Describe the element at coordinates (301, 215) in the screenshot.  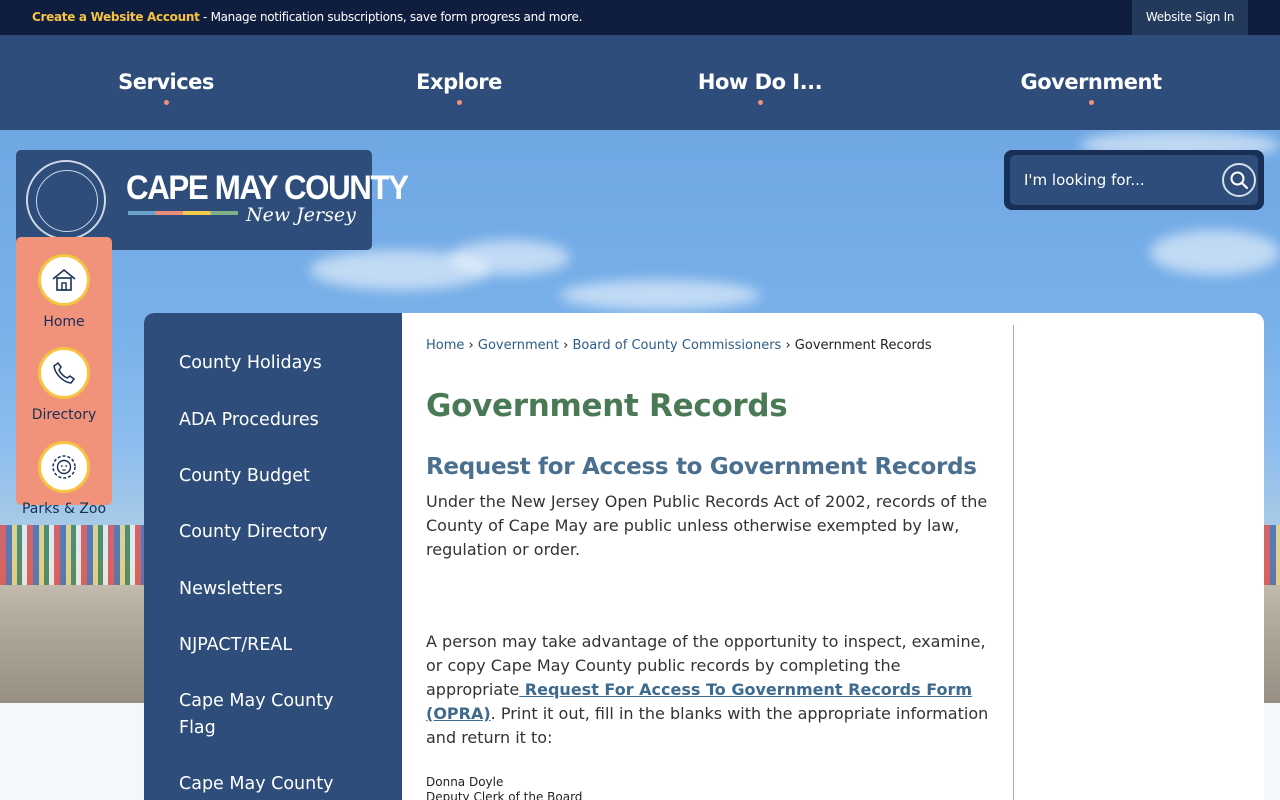
I see `logo-state: New Jersey` at that location.